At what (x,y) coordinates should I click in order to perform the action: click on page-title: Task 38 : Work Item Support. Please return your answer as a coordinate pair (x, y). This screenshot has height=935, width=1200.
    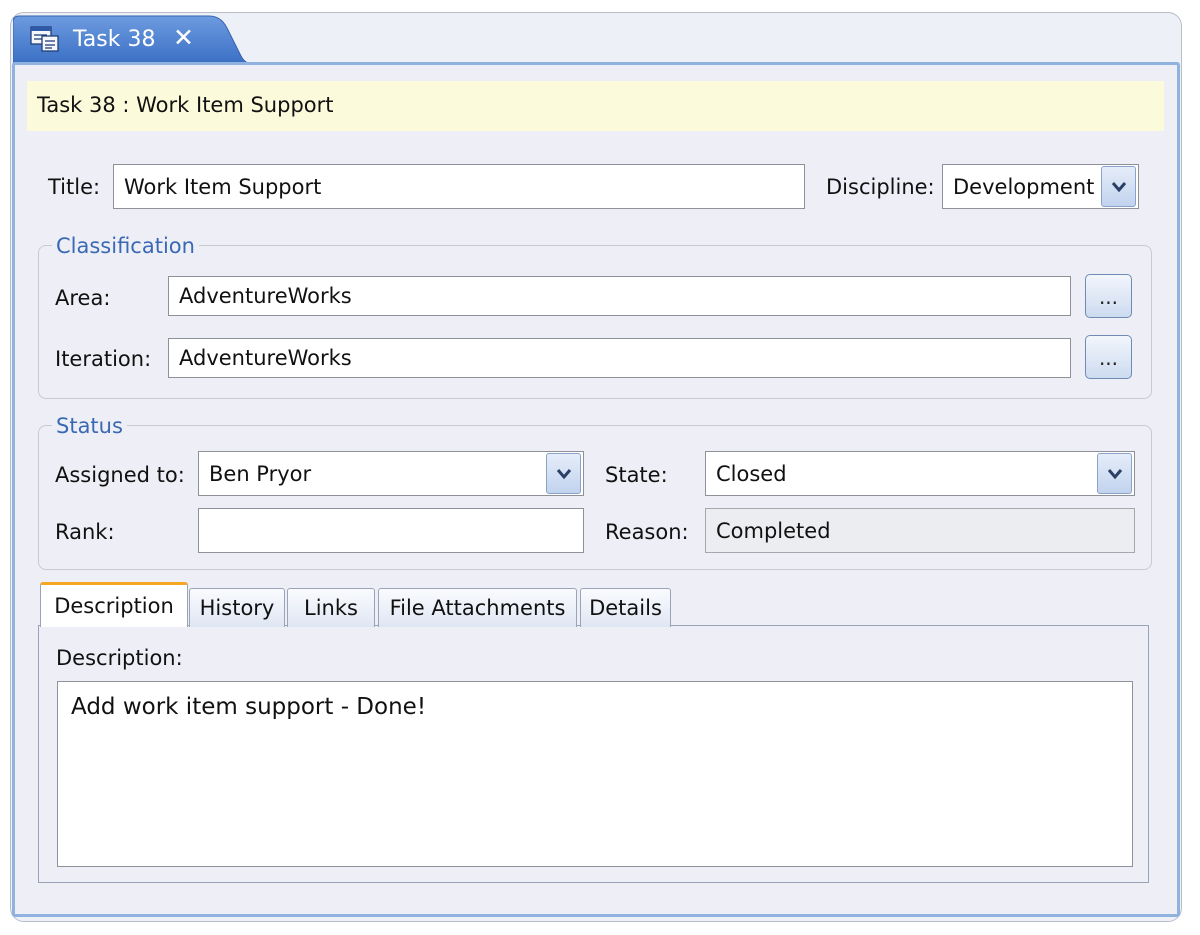
    Looking at the image, I should click on (185, 105).